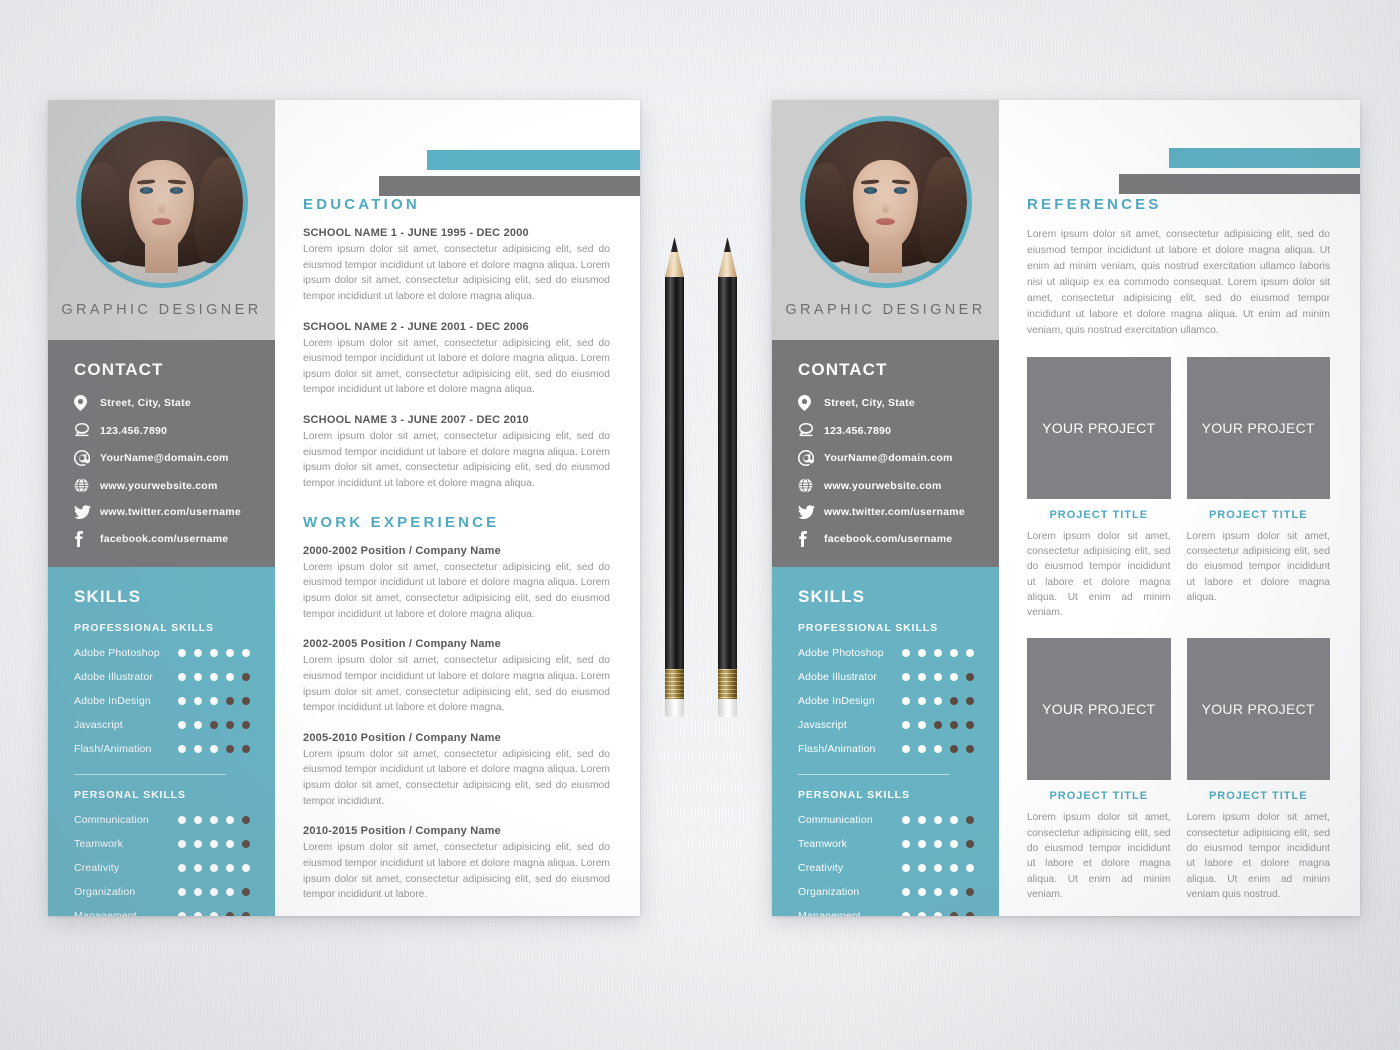 The image size is (1400, 1050). Describe the element at coordinates (402, 644) in the screenshot. I see `entry-title: 2002-2005 Position / Company Name` at that location.